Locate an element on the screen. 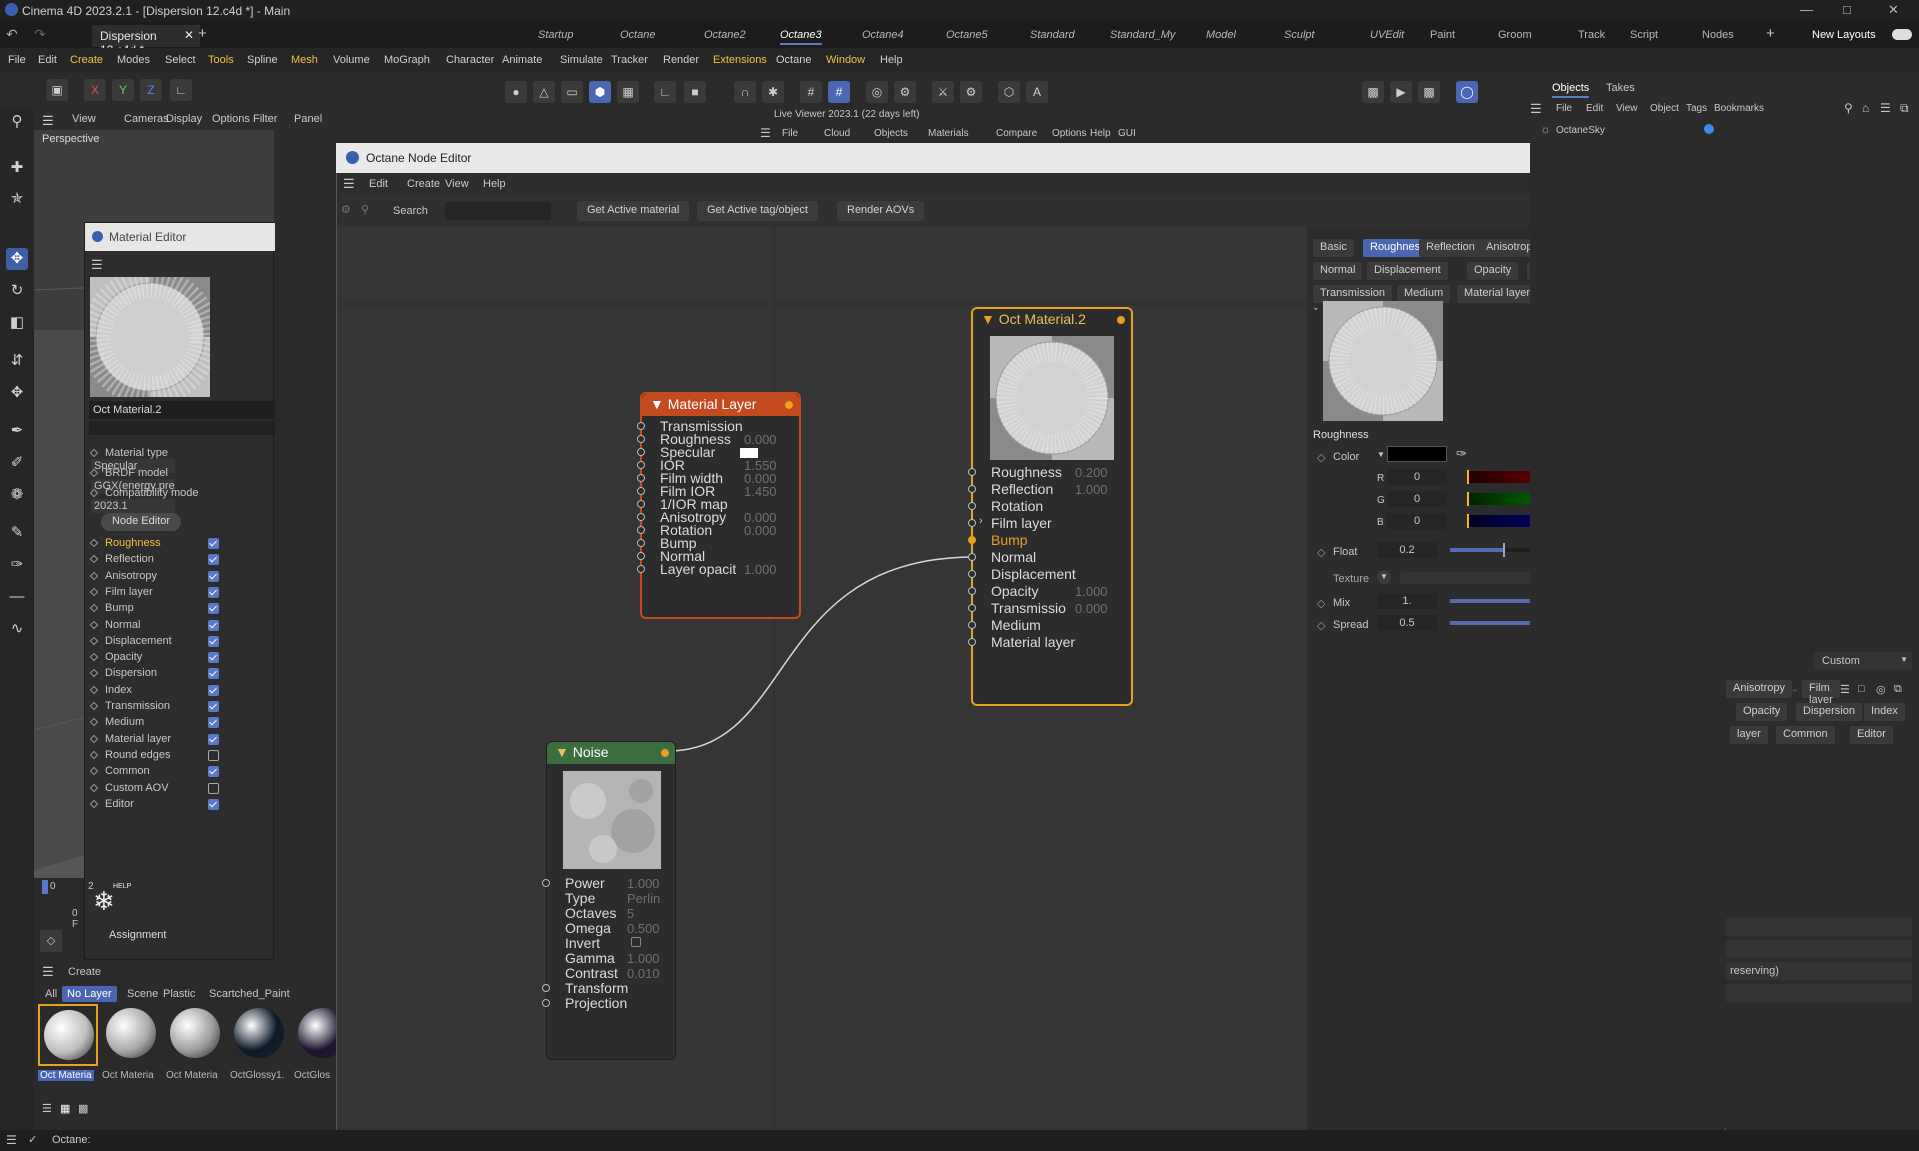  material-manager-menu-icon: ☰ is located at coordinates (48, 972).